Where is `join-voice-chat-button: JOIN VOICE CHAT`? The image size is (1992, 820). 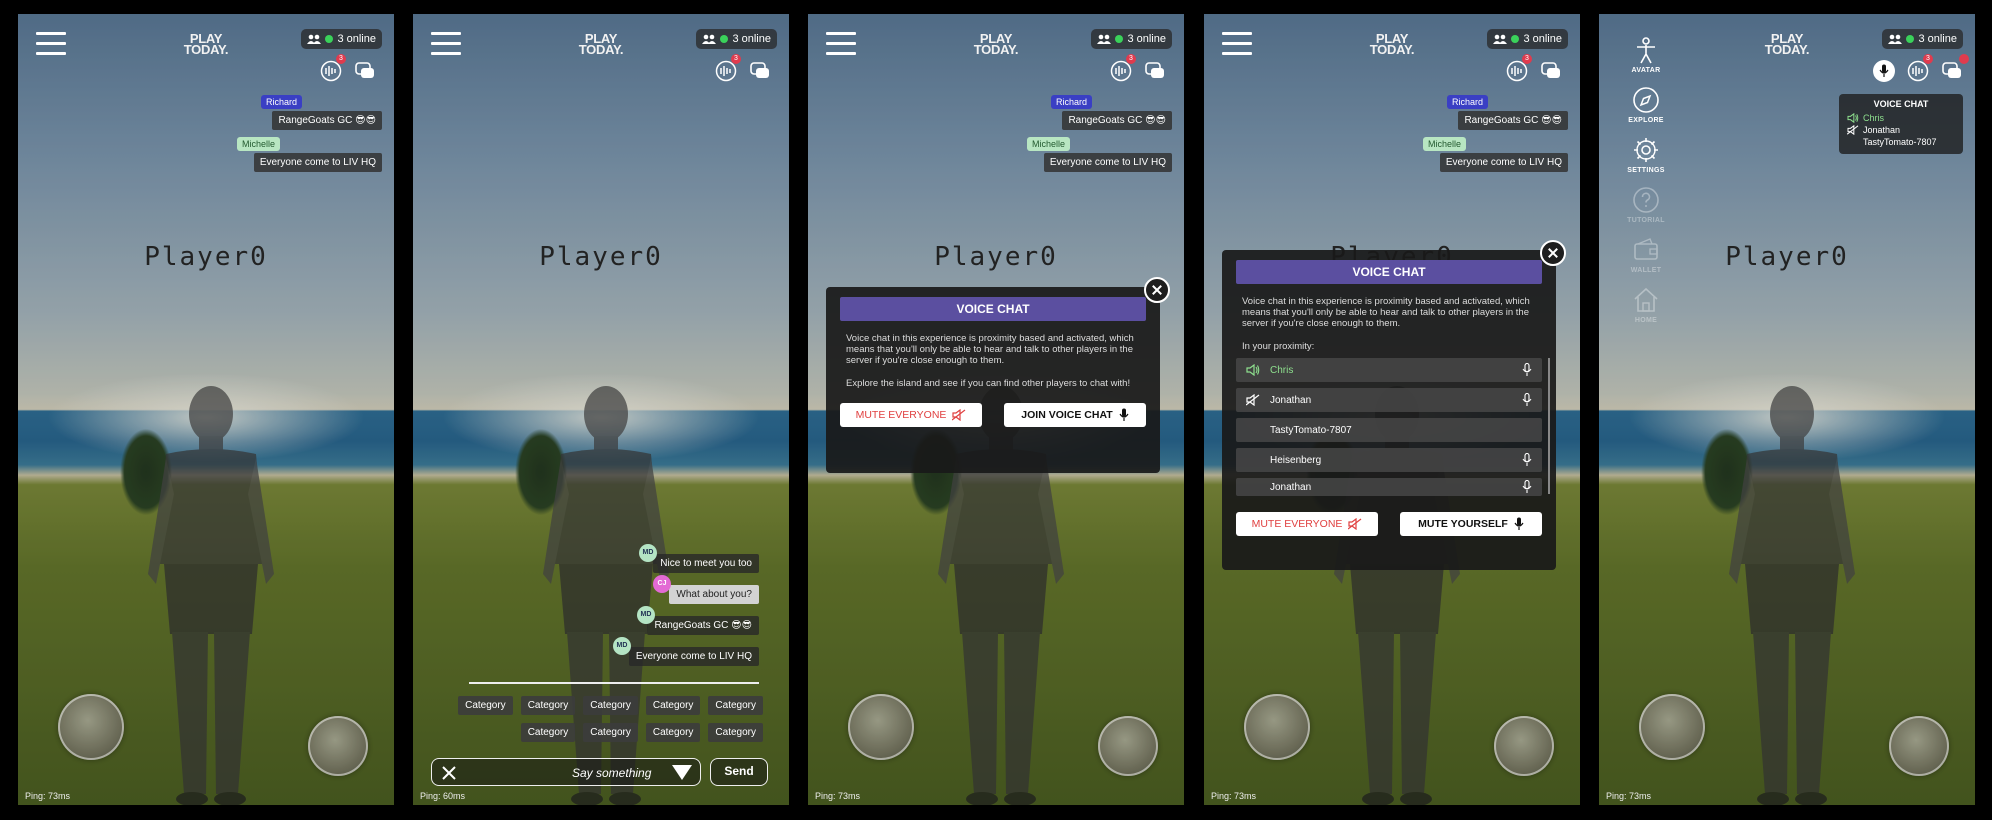 join-voice-chat-button: JOIN VOICE CHAT is located at coordinates (1075, 415).